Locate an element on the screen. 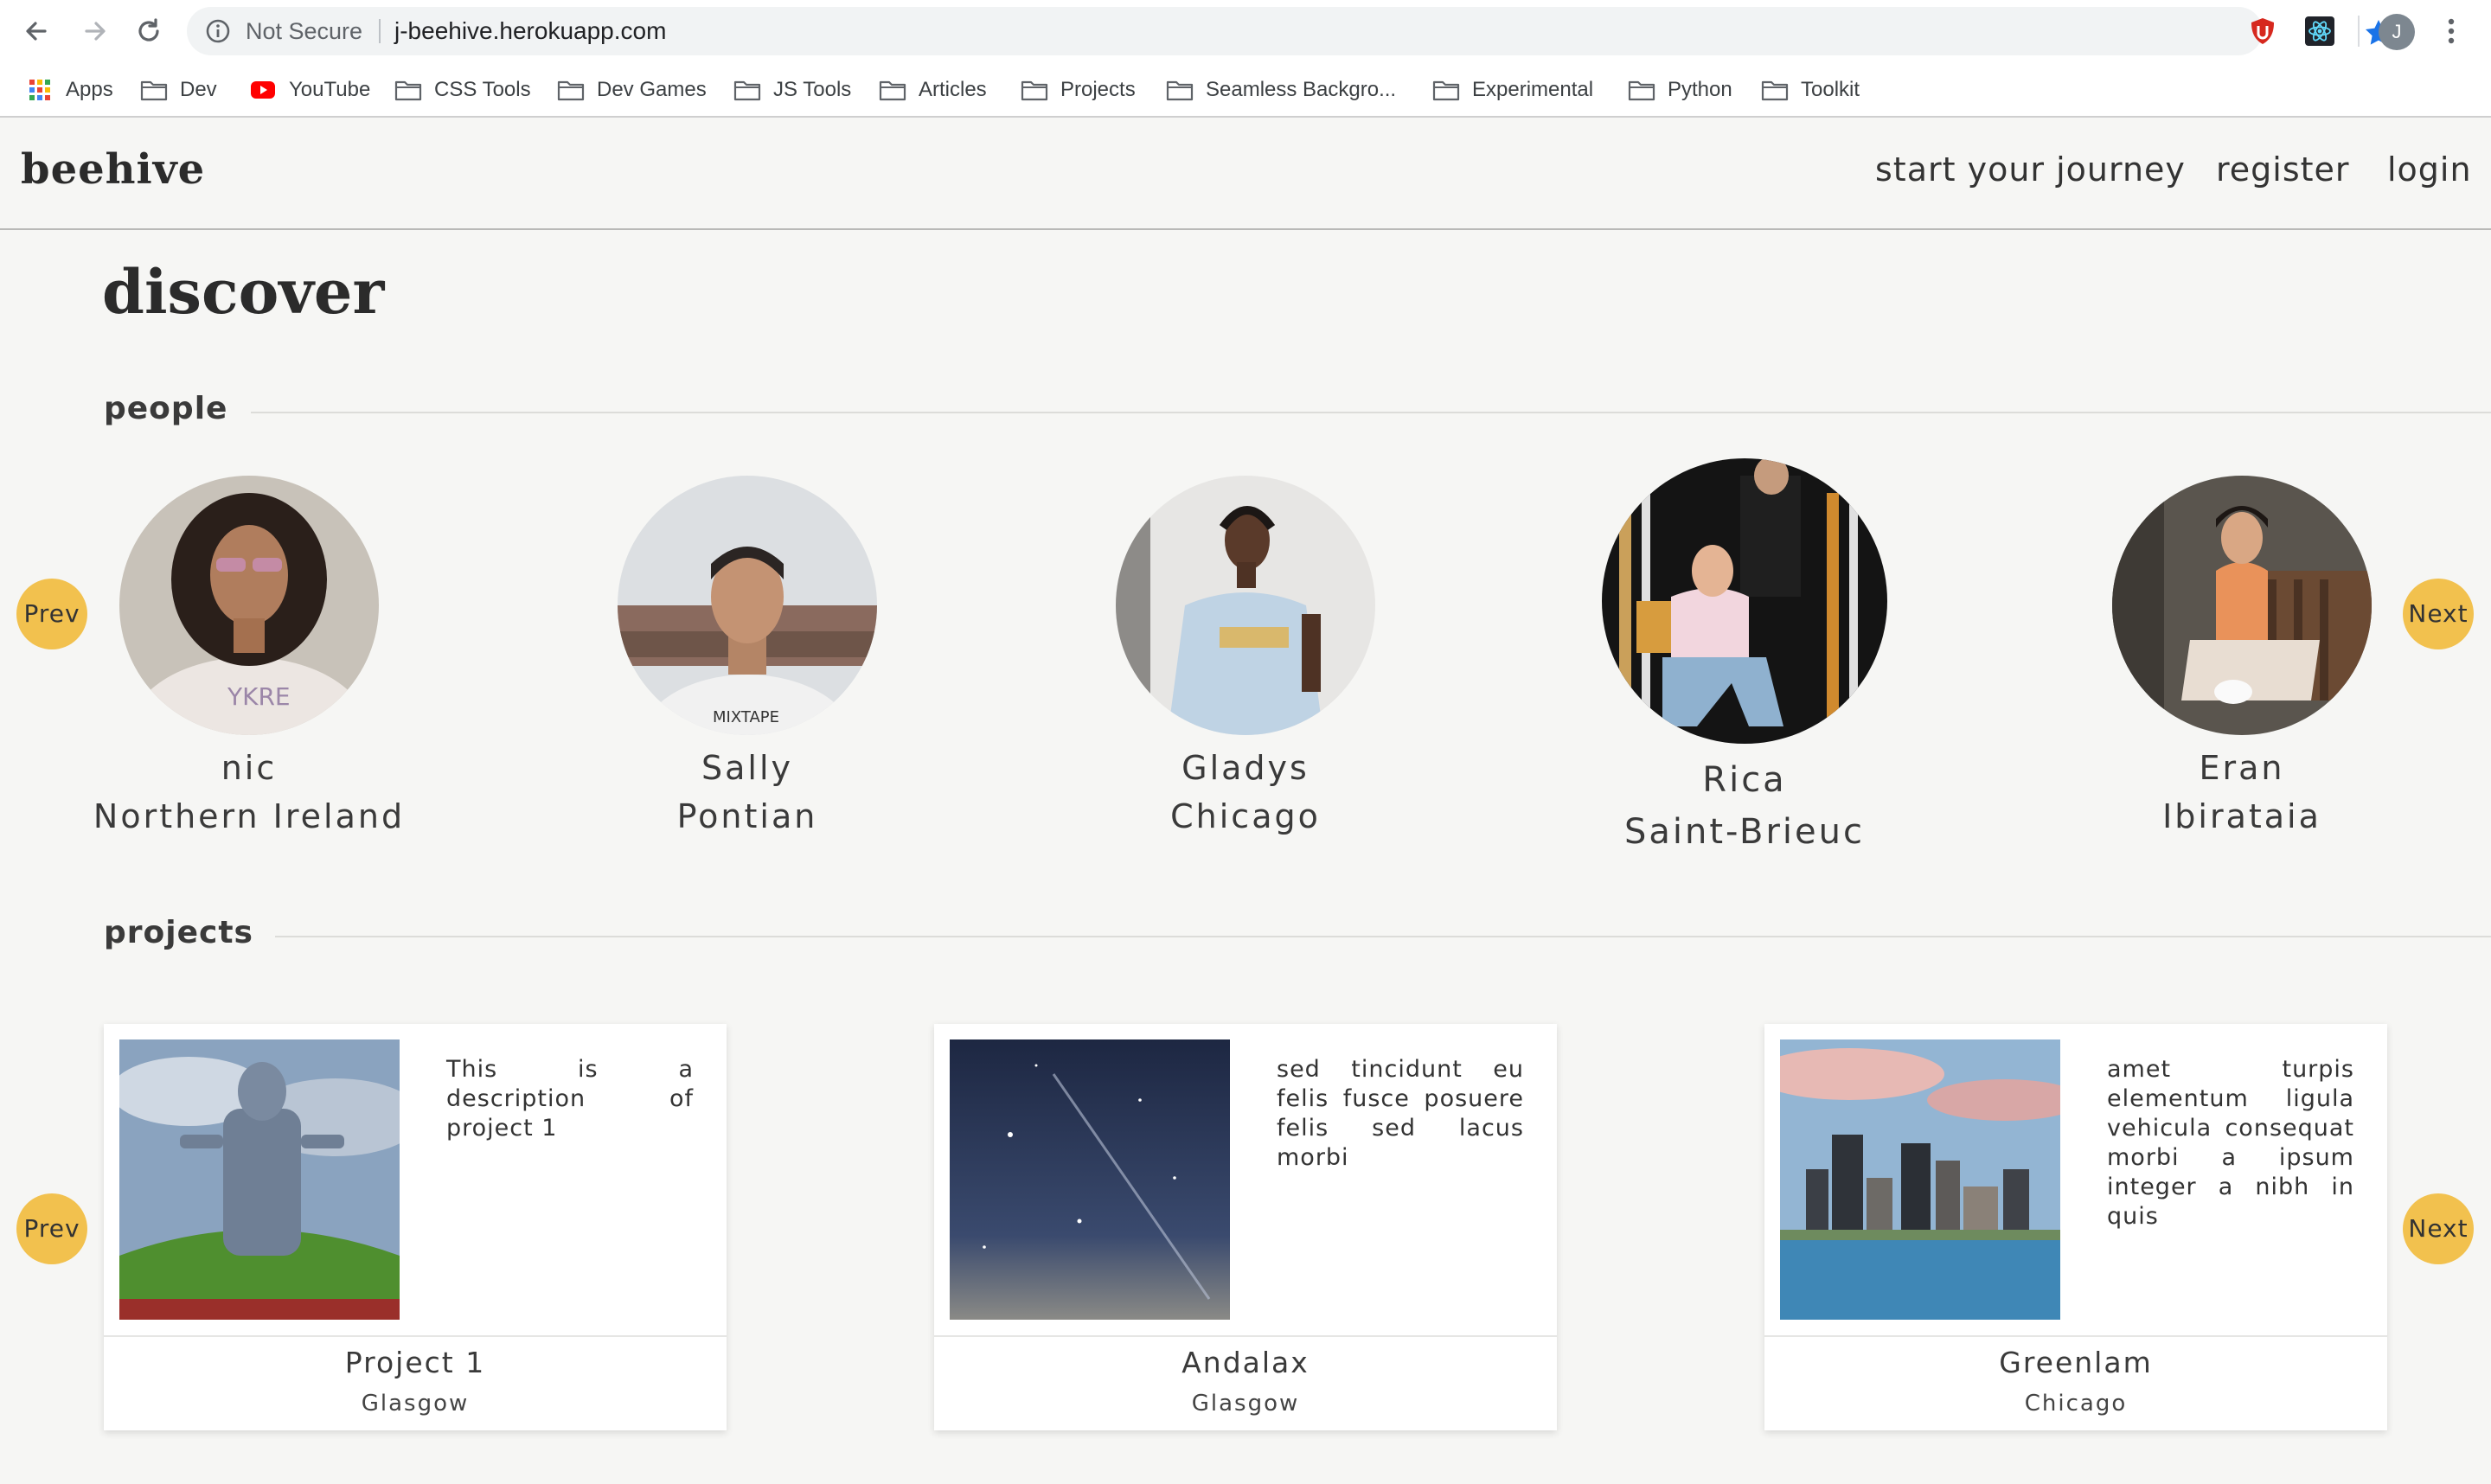 The width and height of the screenshot is (2491, 1484). bookmark-item: YouTube is located at coordinates (309, 90).